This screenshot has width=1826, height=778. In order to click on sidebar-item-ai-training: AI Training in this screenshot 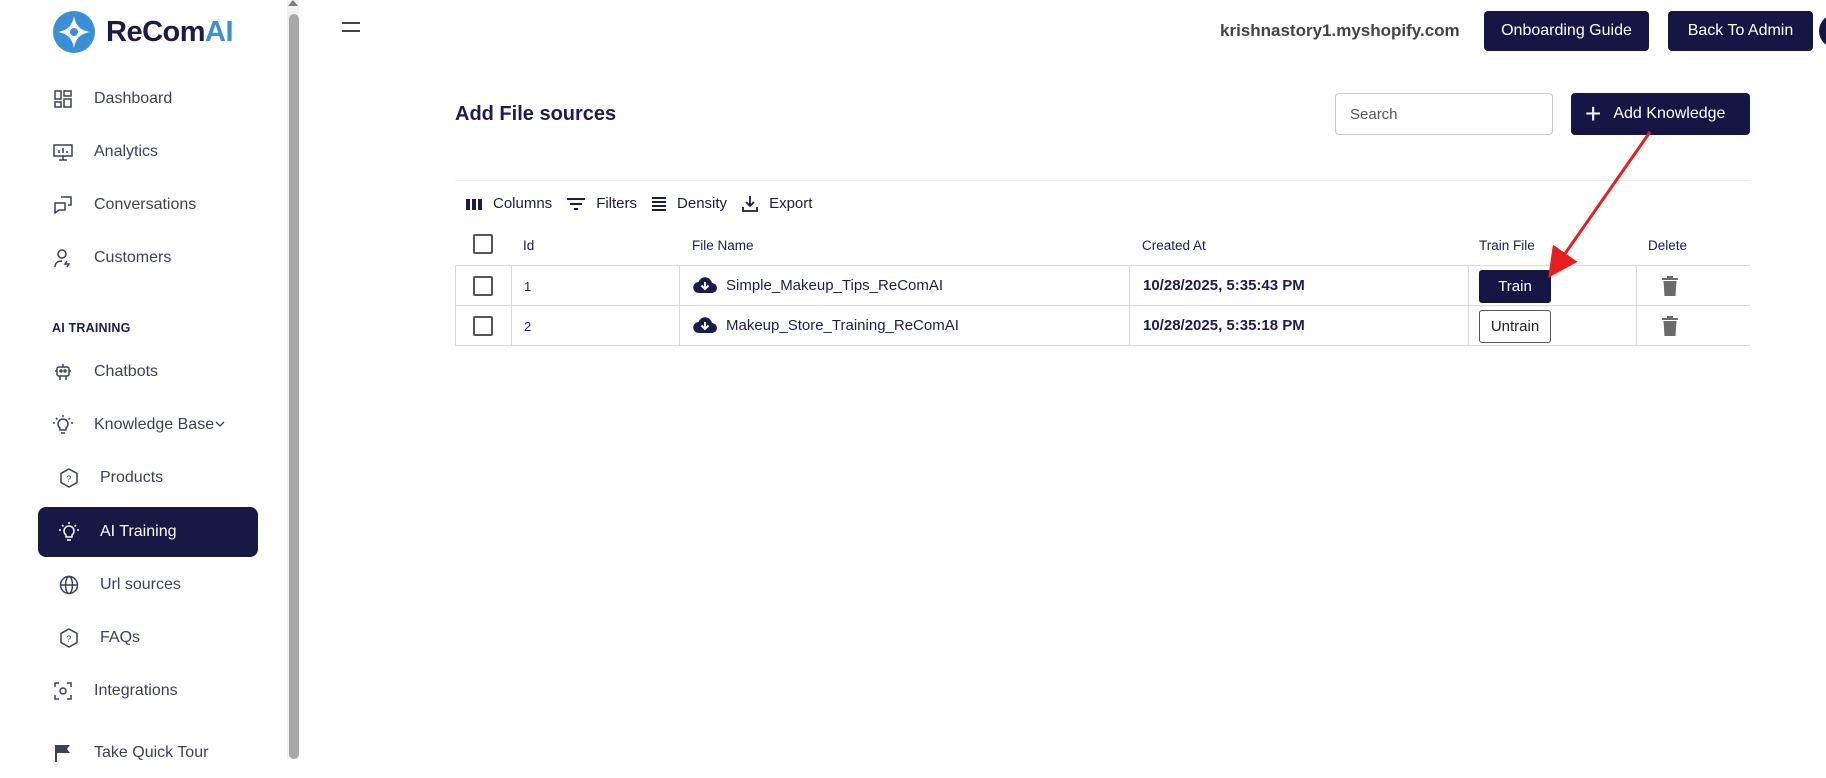, I will do `click(148, 532)`.